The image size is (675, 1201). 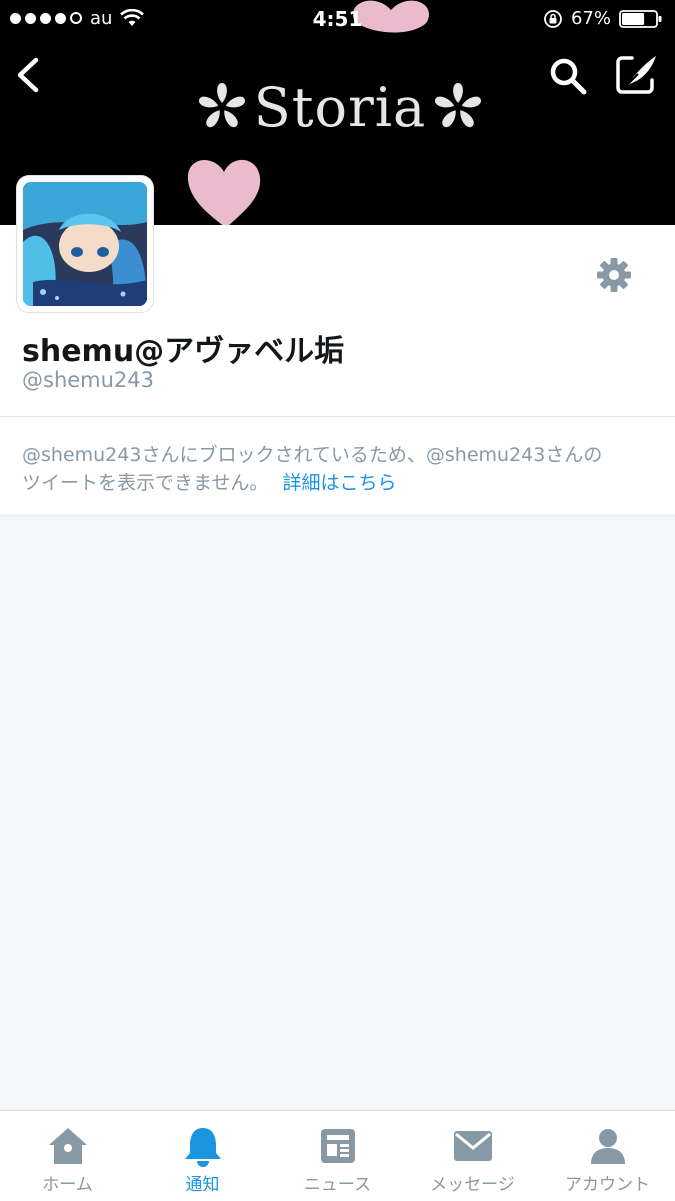 I want to click on status-bar-right: 67%, so click(x=603, y=18).